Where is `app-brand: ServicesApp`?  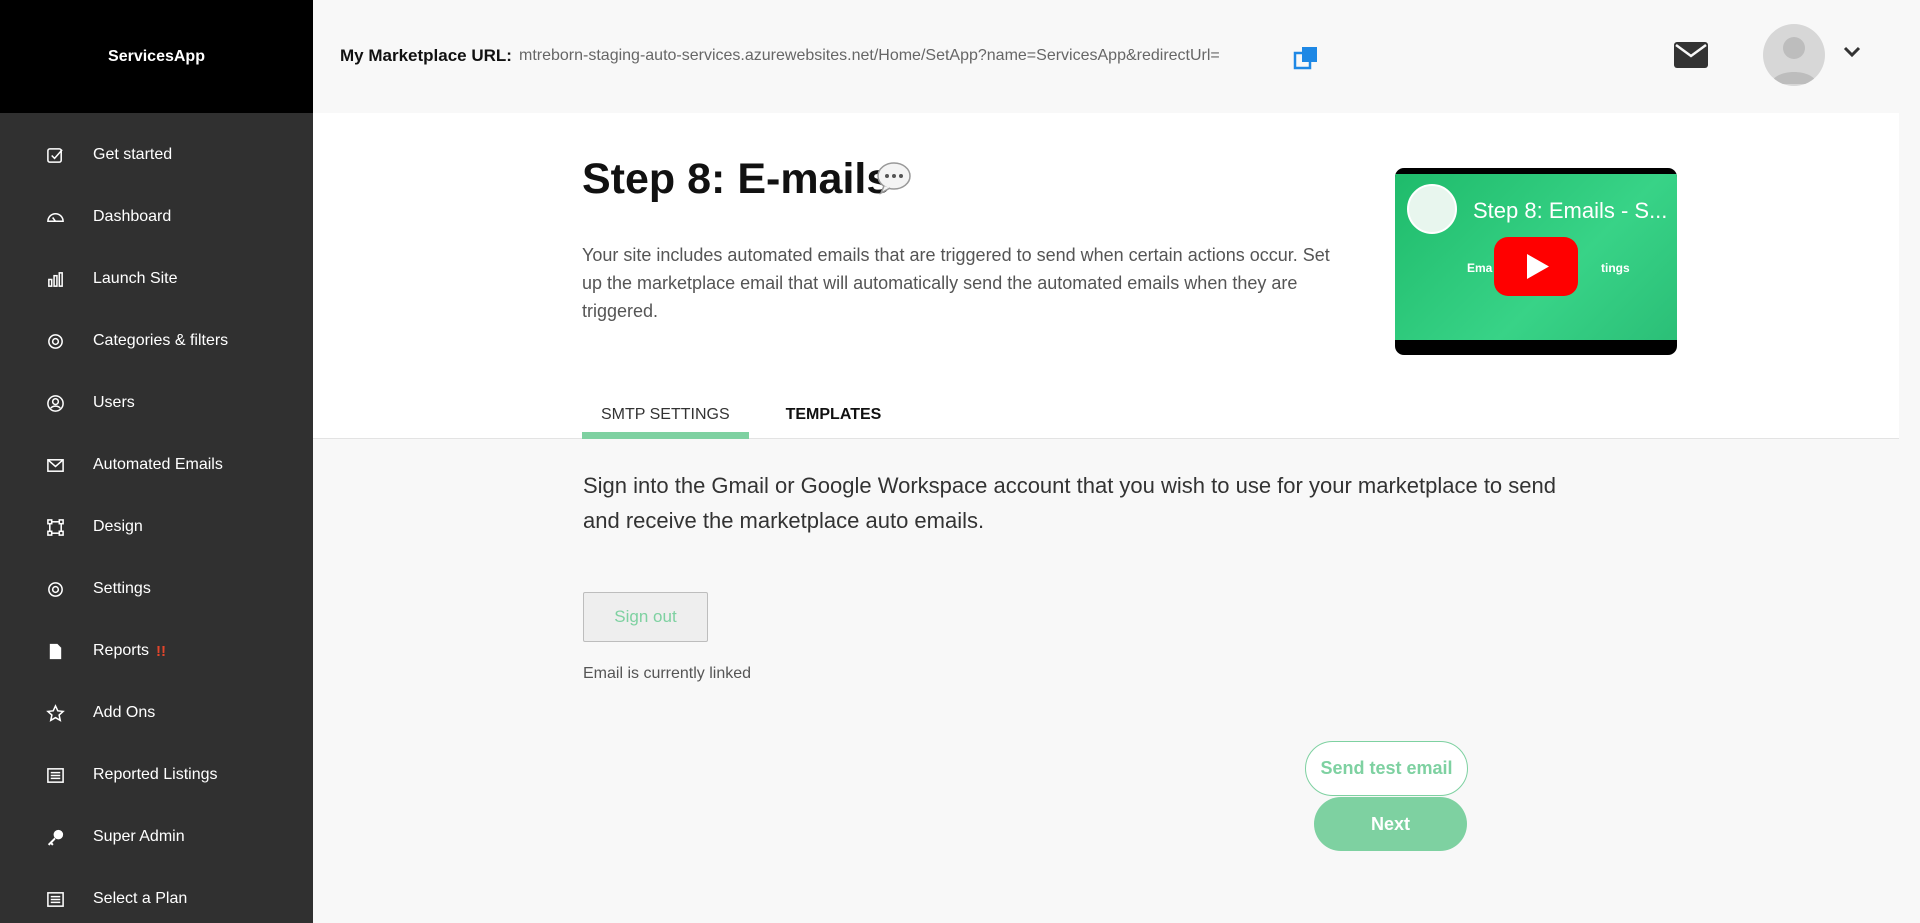 app-brand: ServicesApp is located at coordinates (156, 56).